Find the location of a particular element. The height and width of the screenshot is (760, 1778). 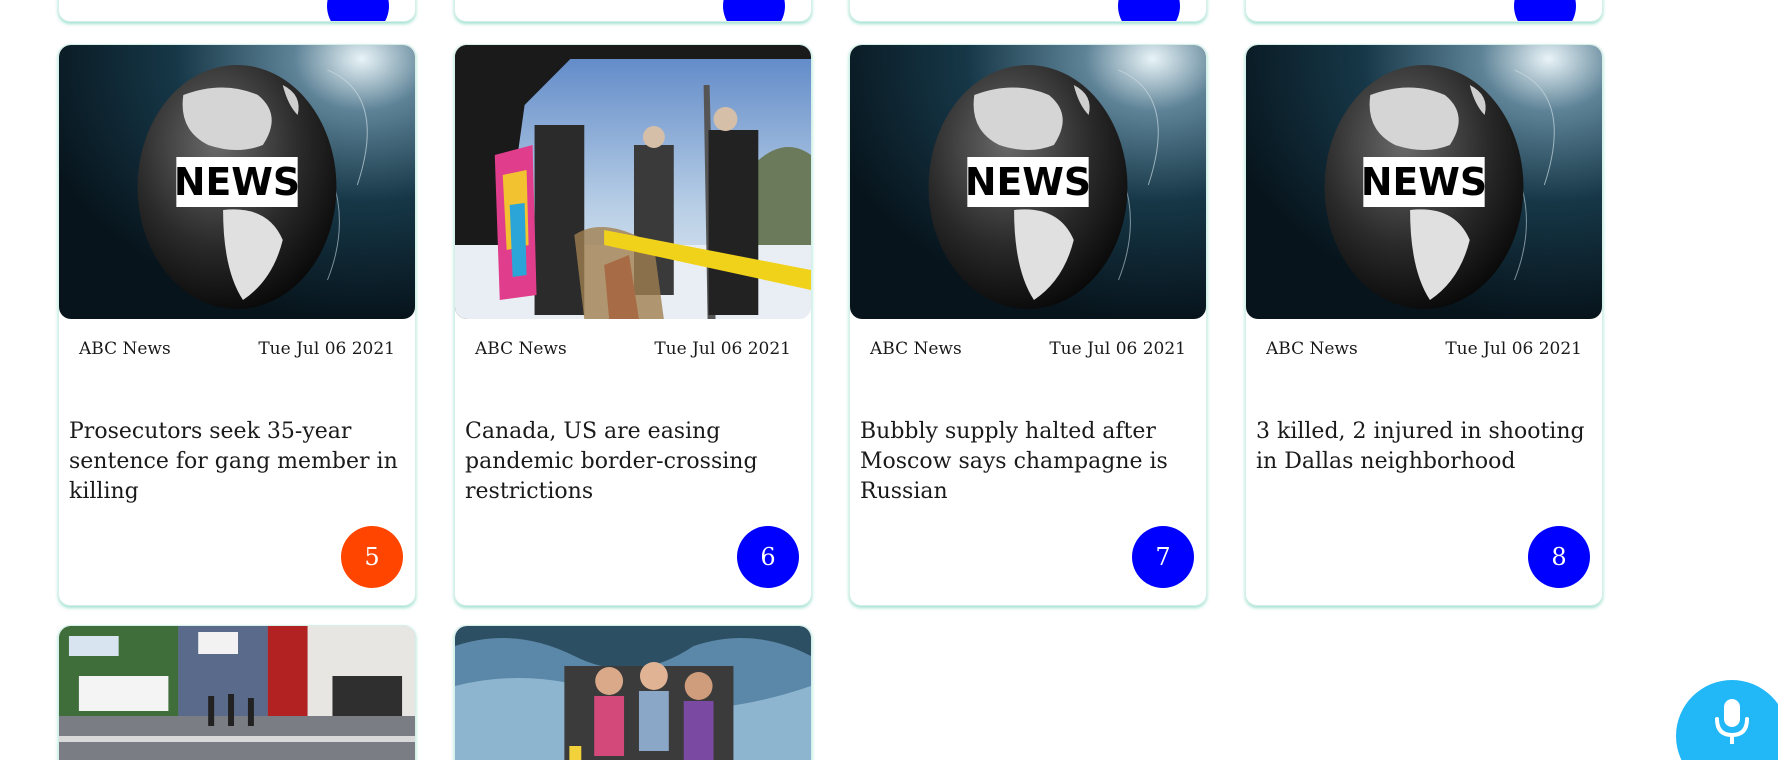

street-scene-photo is located at coordinates (237, 693).